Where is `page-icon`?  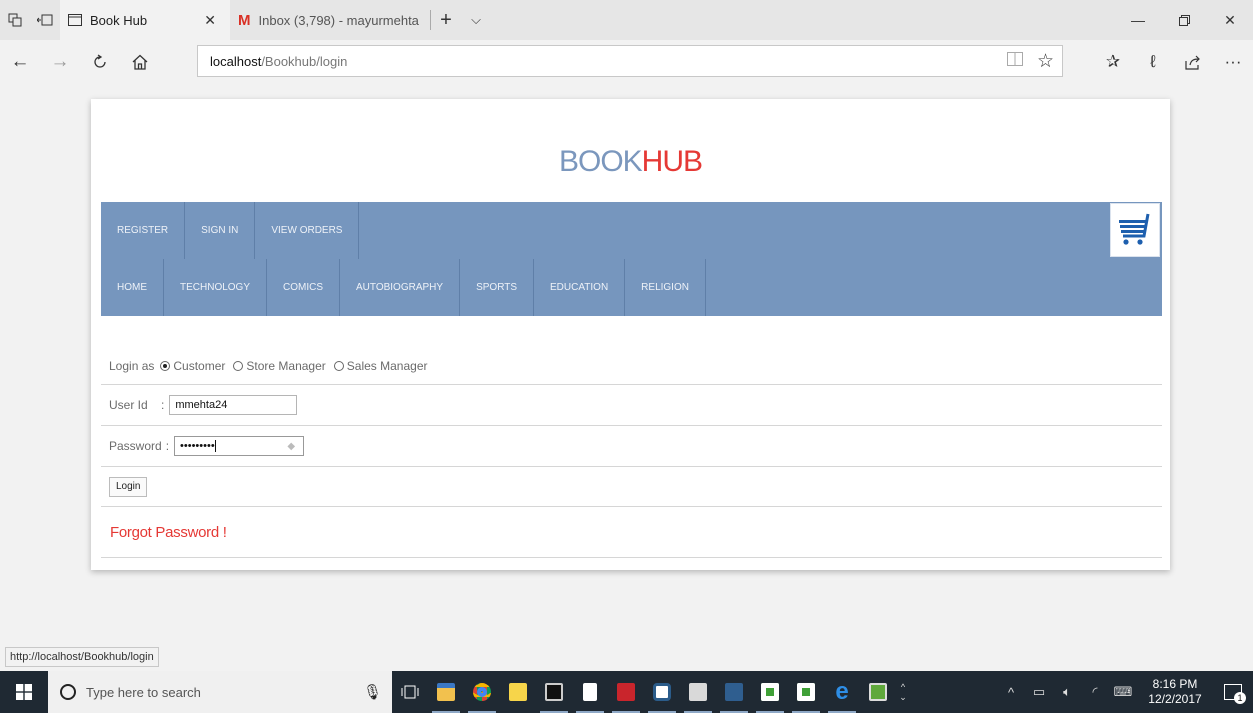
page-icon is located at coordinates (75, 20).